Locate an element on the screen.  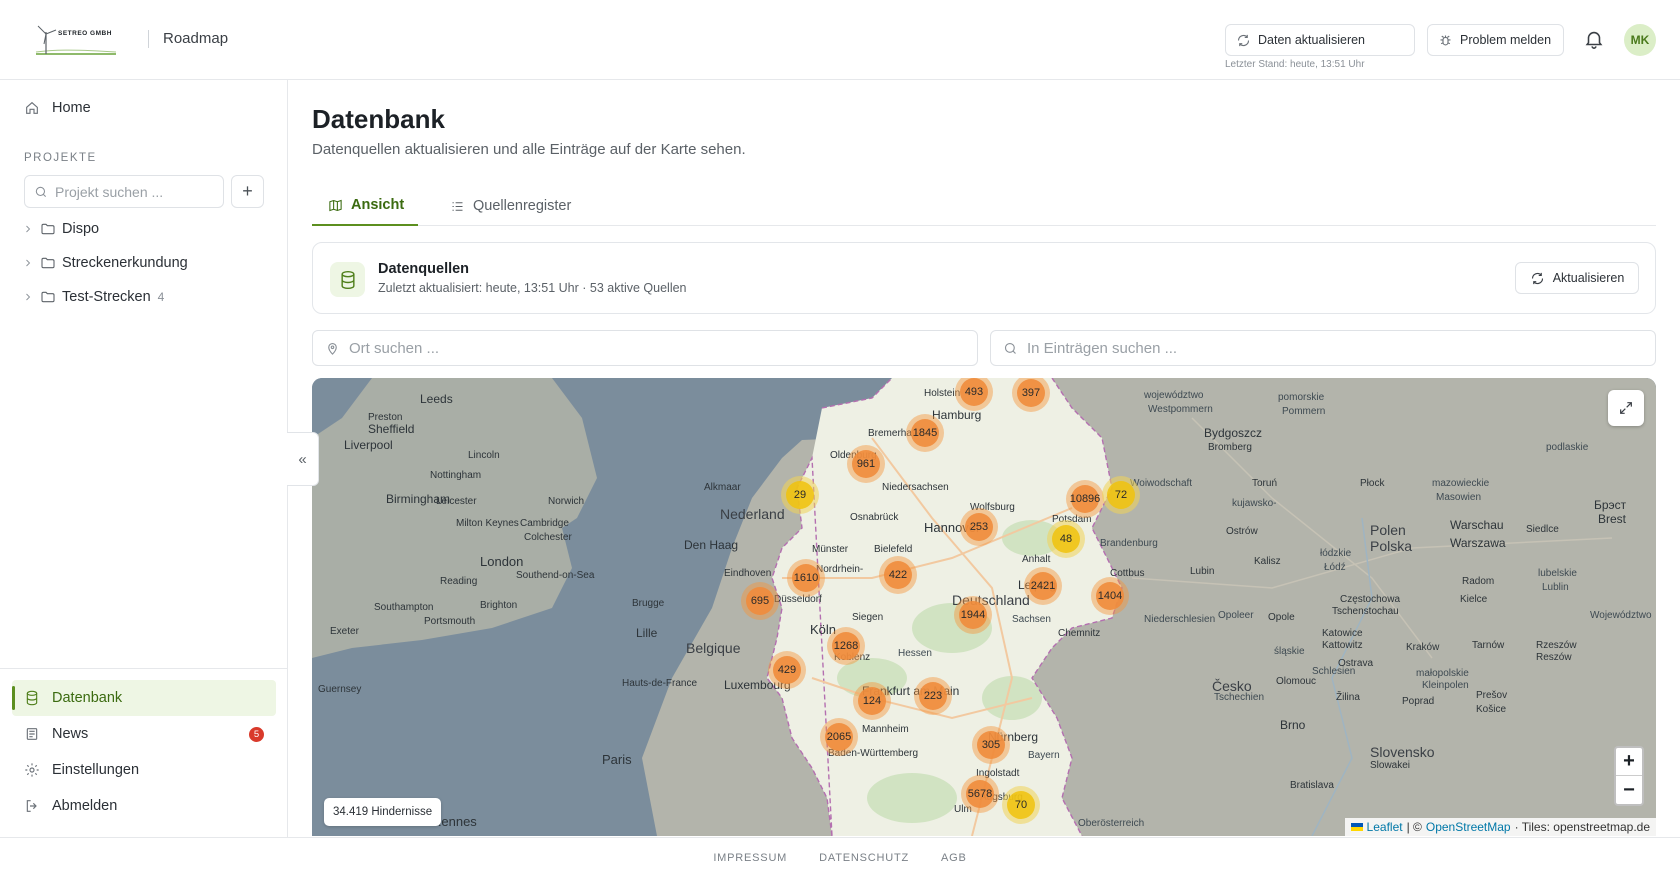
obstacle-count-badge: 34.419 Hindernisse is located at coordinates (383, 812).